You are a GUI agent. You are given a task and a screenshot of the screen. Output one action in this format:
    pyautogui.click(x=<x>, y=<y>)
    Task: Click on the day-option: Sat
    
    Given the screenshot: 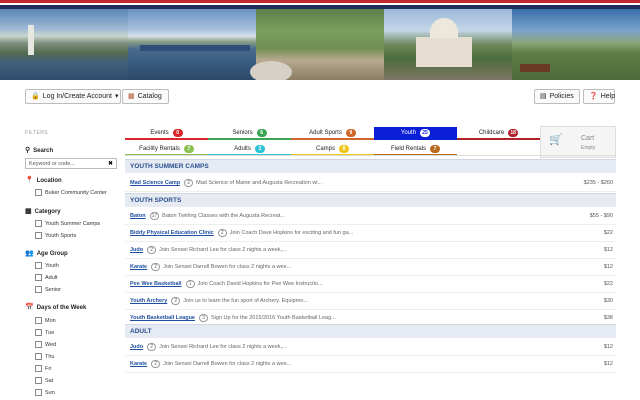 What is the action you would take?
    pyautogui.click(x=44, y=380)
    